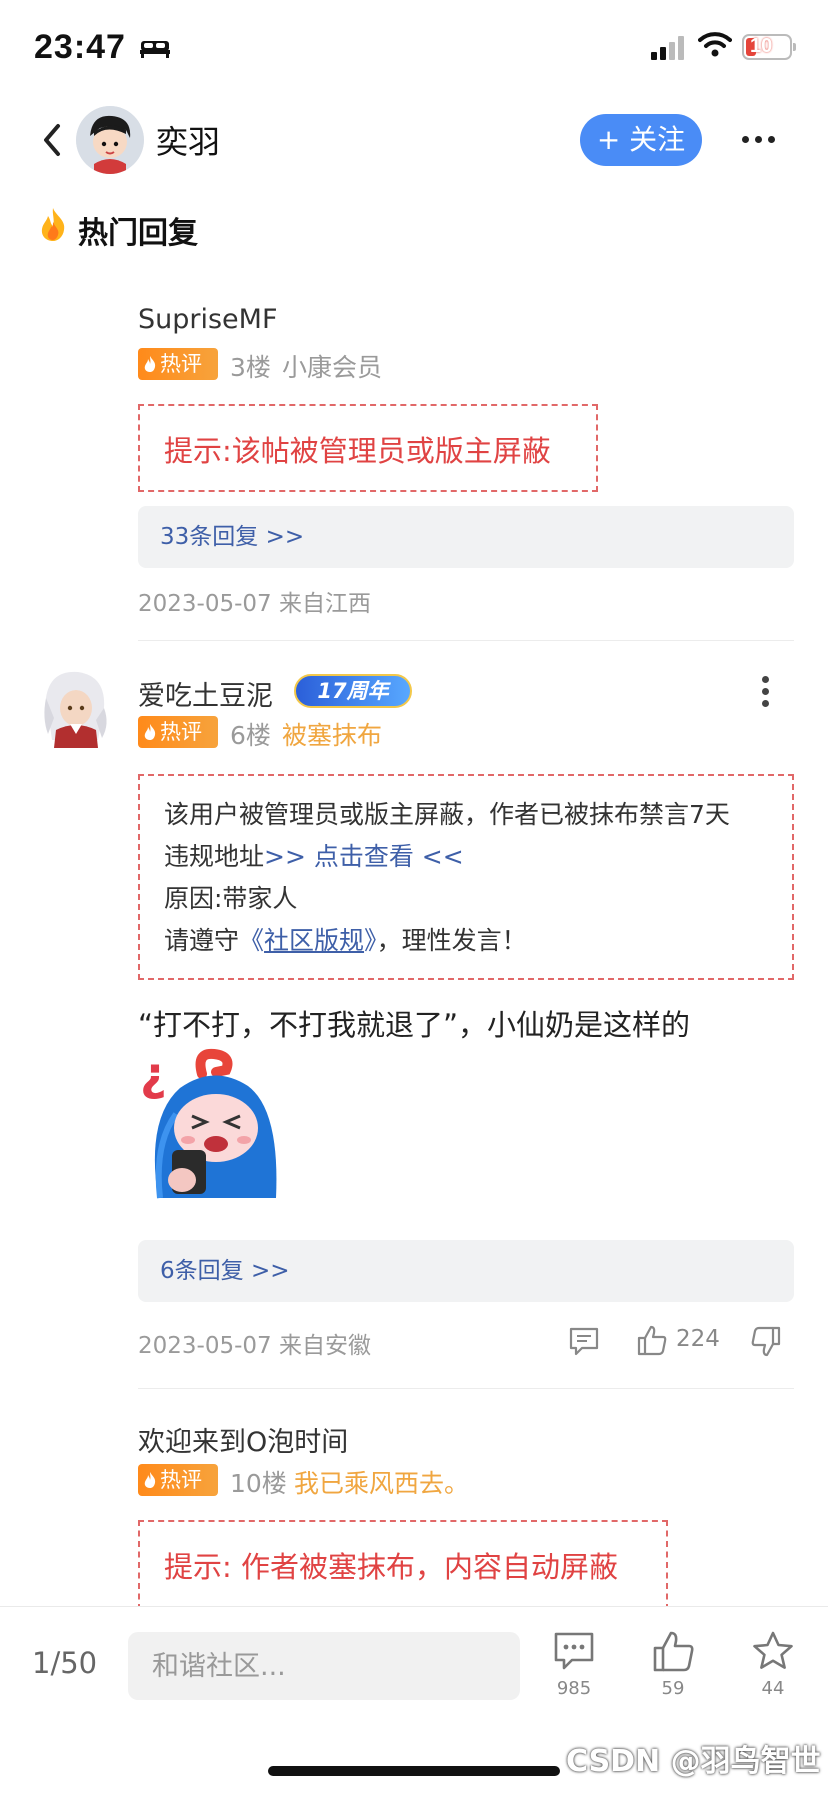 The width and height of the screenshot is (828, 1793). Describe the element at coordinates (188, 140) in the screenshot. I see `author-name: 奕羽` at that location.